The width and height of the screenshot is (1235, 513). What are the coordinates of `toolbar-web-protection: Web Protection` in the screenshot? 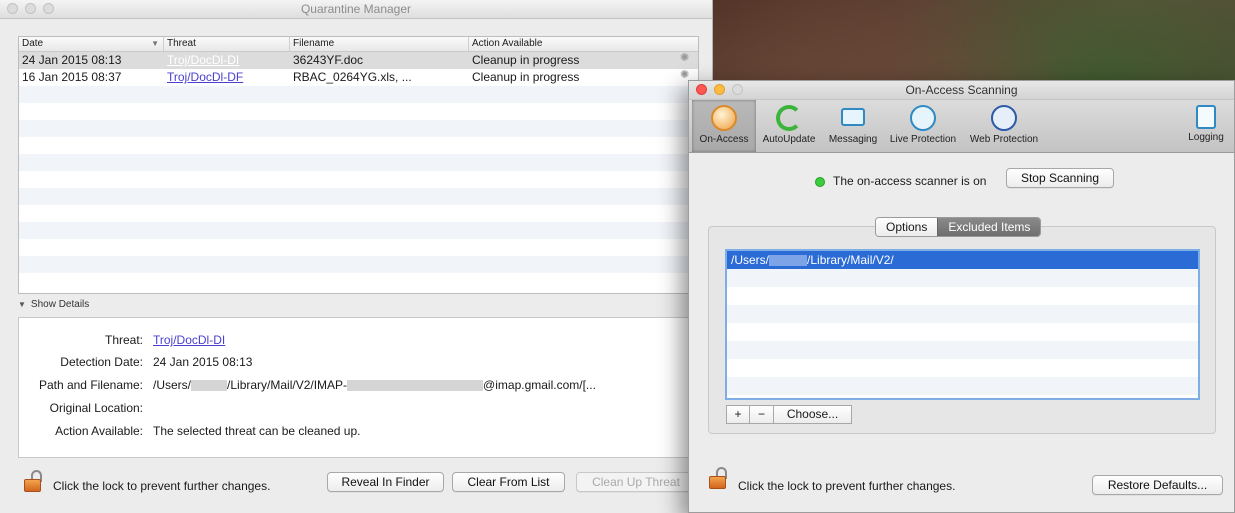 It's located at (1004, 126).